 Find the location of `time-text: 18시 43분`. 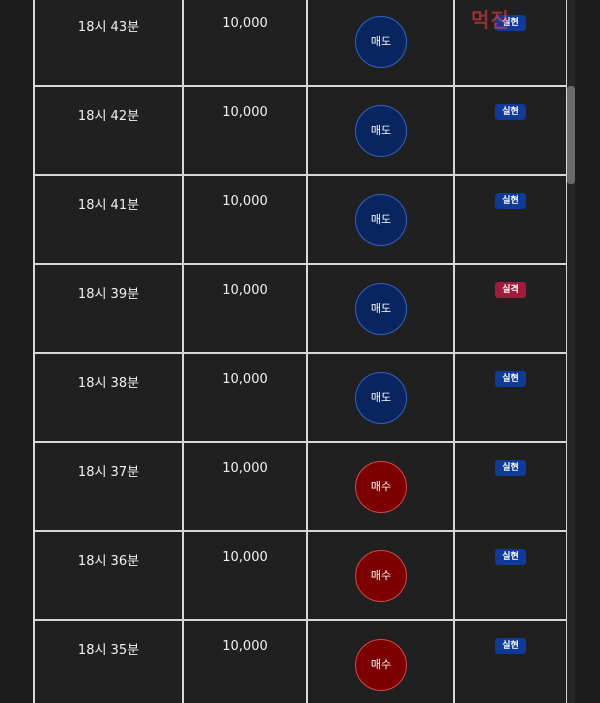

time-text: 18시 43분 is located at coordinates (108, 27).